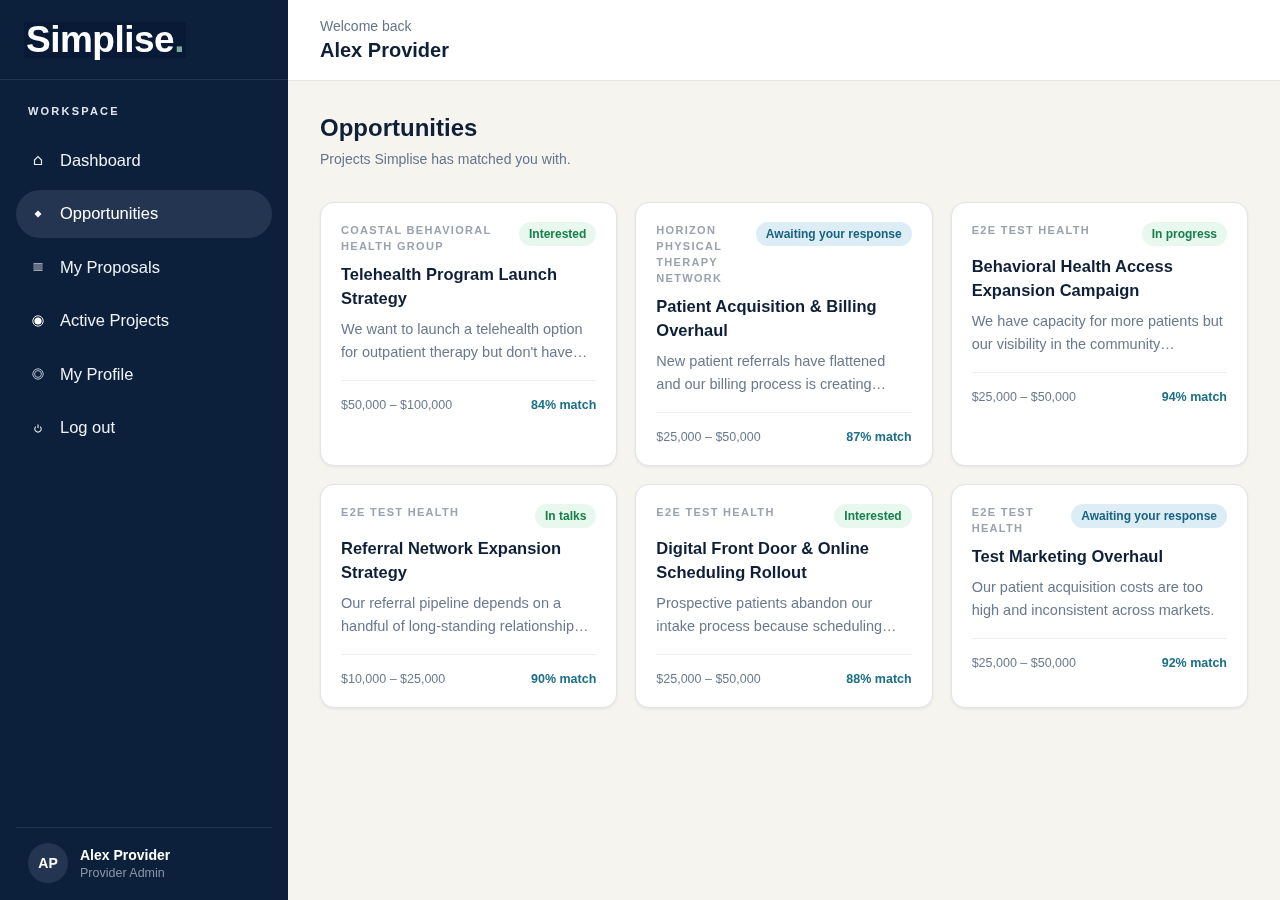 The width and height of the screenshot is (1280, 900). I want to click on budget-range: $50,000 – $100,000, so click(397, 405).